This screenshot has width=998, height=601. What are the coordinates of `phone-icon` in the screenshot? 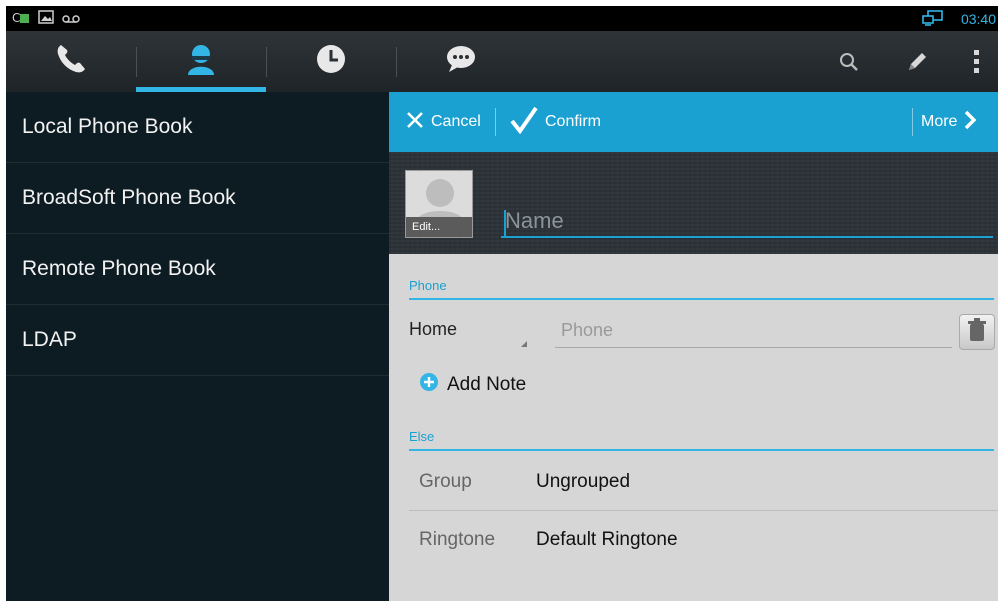 It's located at (71, 61).